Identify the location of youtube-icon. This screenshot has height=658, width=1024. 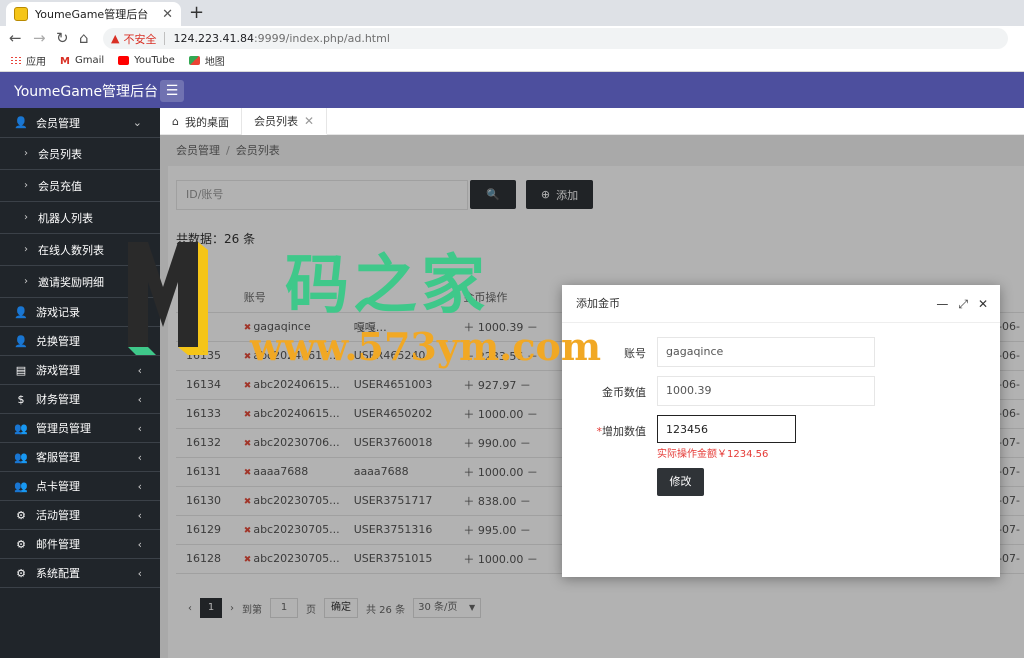
(124, 60).